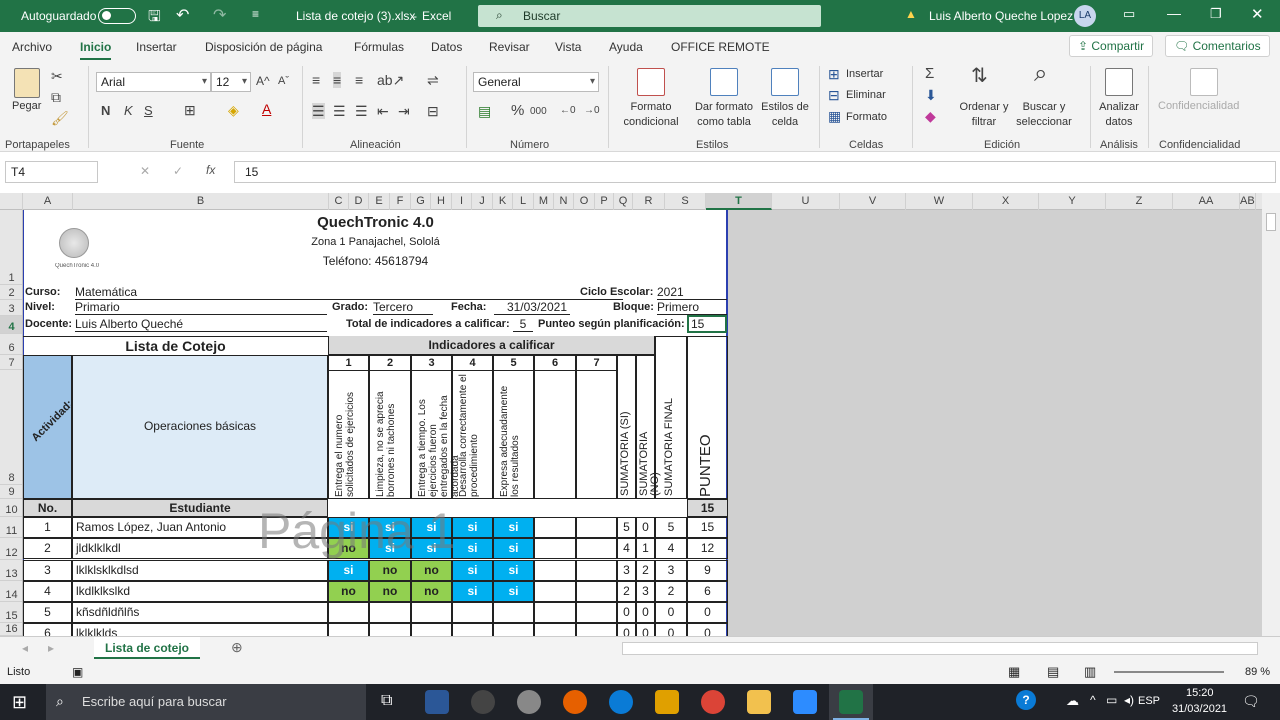  What do you see at coordinates (105, 111) in the screenshot?
I see `bold-icon: N` at bounding box center [105, 111].